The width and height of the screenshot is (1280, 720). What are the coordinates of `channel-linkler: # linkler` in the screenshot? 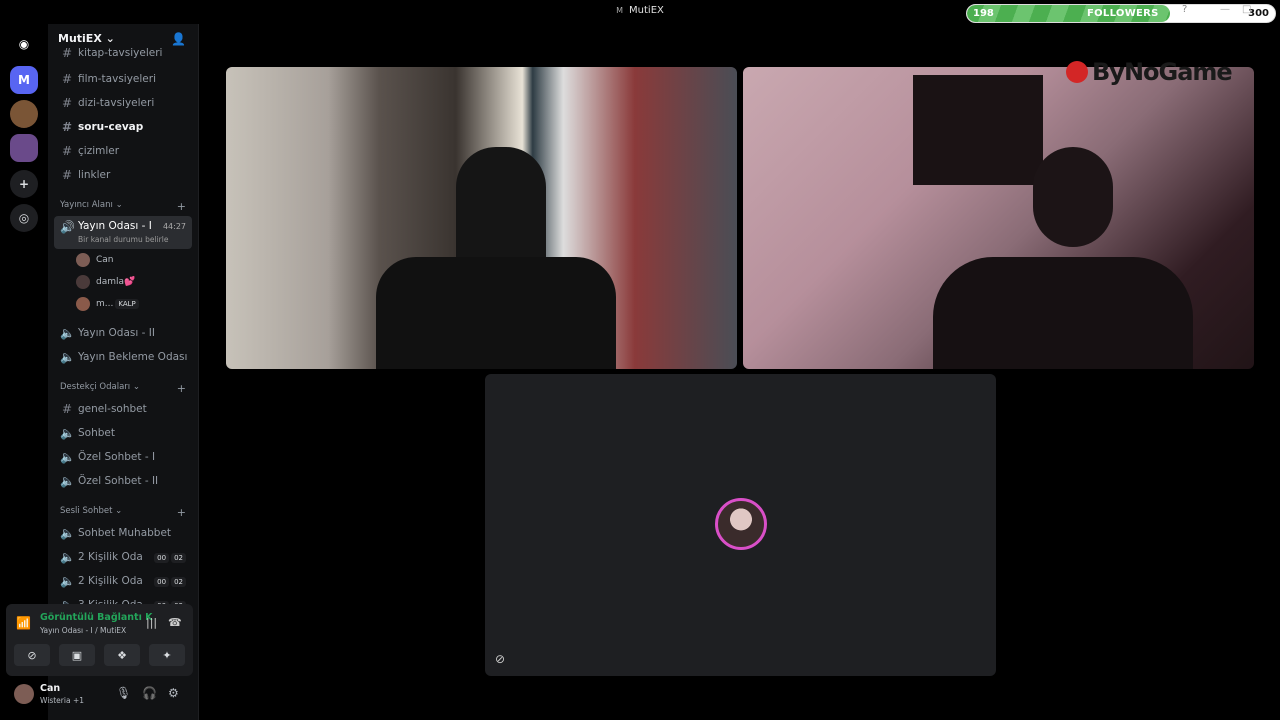 It's located at (123, 175).